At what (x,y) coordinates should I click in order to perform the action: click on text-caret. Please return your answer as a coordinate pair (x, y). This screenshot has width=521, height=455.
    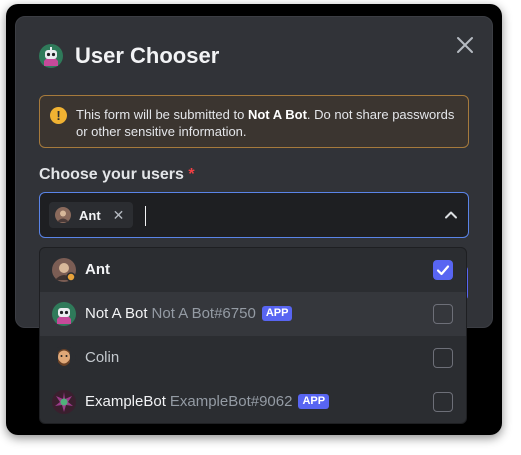
    Looking at the image, I should click on (145, 216).